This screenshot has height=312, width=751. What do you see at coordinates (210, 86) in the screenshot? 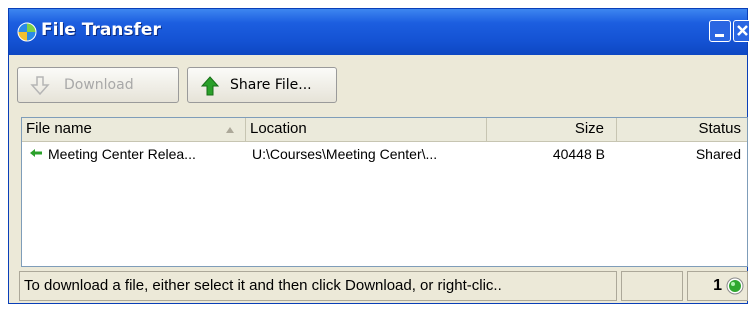
I see `upload-arrow-icon` at bounding box center [210, 86].